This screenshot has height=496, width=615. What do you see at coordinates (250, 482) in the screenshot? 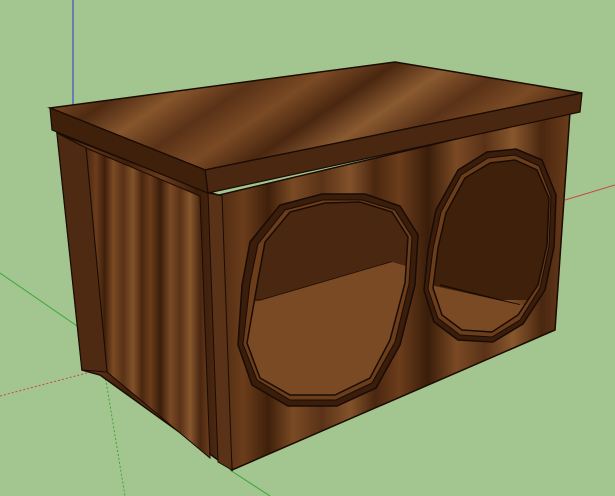
I see `ground-line` at bounding box center [250, 482].